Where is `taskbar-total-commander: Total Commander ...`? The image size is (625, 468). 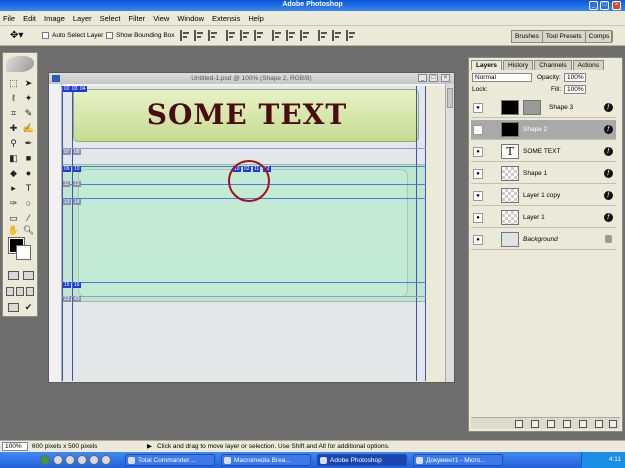
taskbar-total-commander: Total Commander ... is located at coordinates (170, 460).